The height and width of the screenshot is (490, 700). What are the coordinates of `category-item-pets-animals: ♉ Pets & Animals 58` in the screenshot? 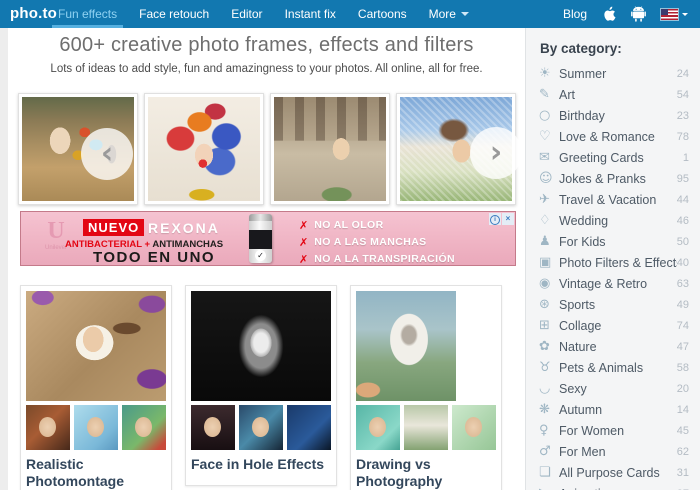 It's located at (613, 367).